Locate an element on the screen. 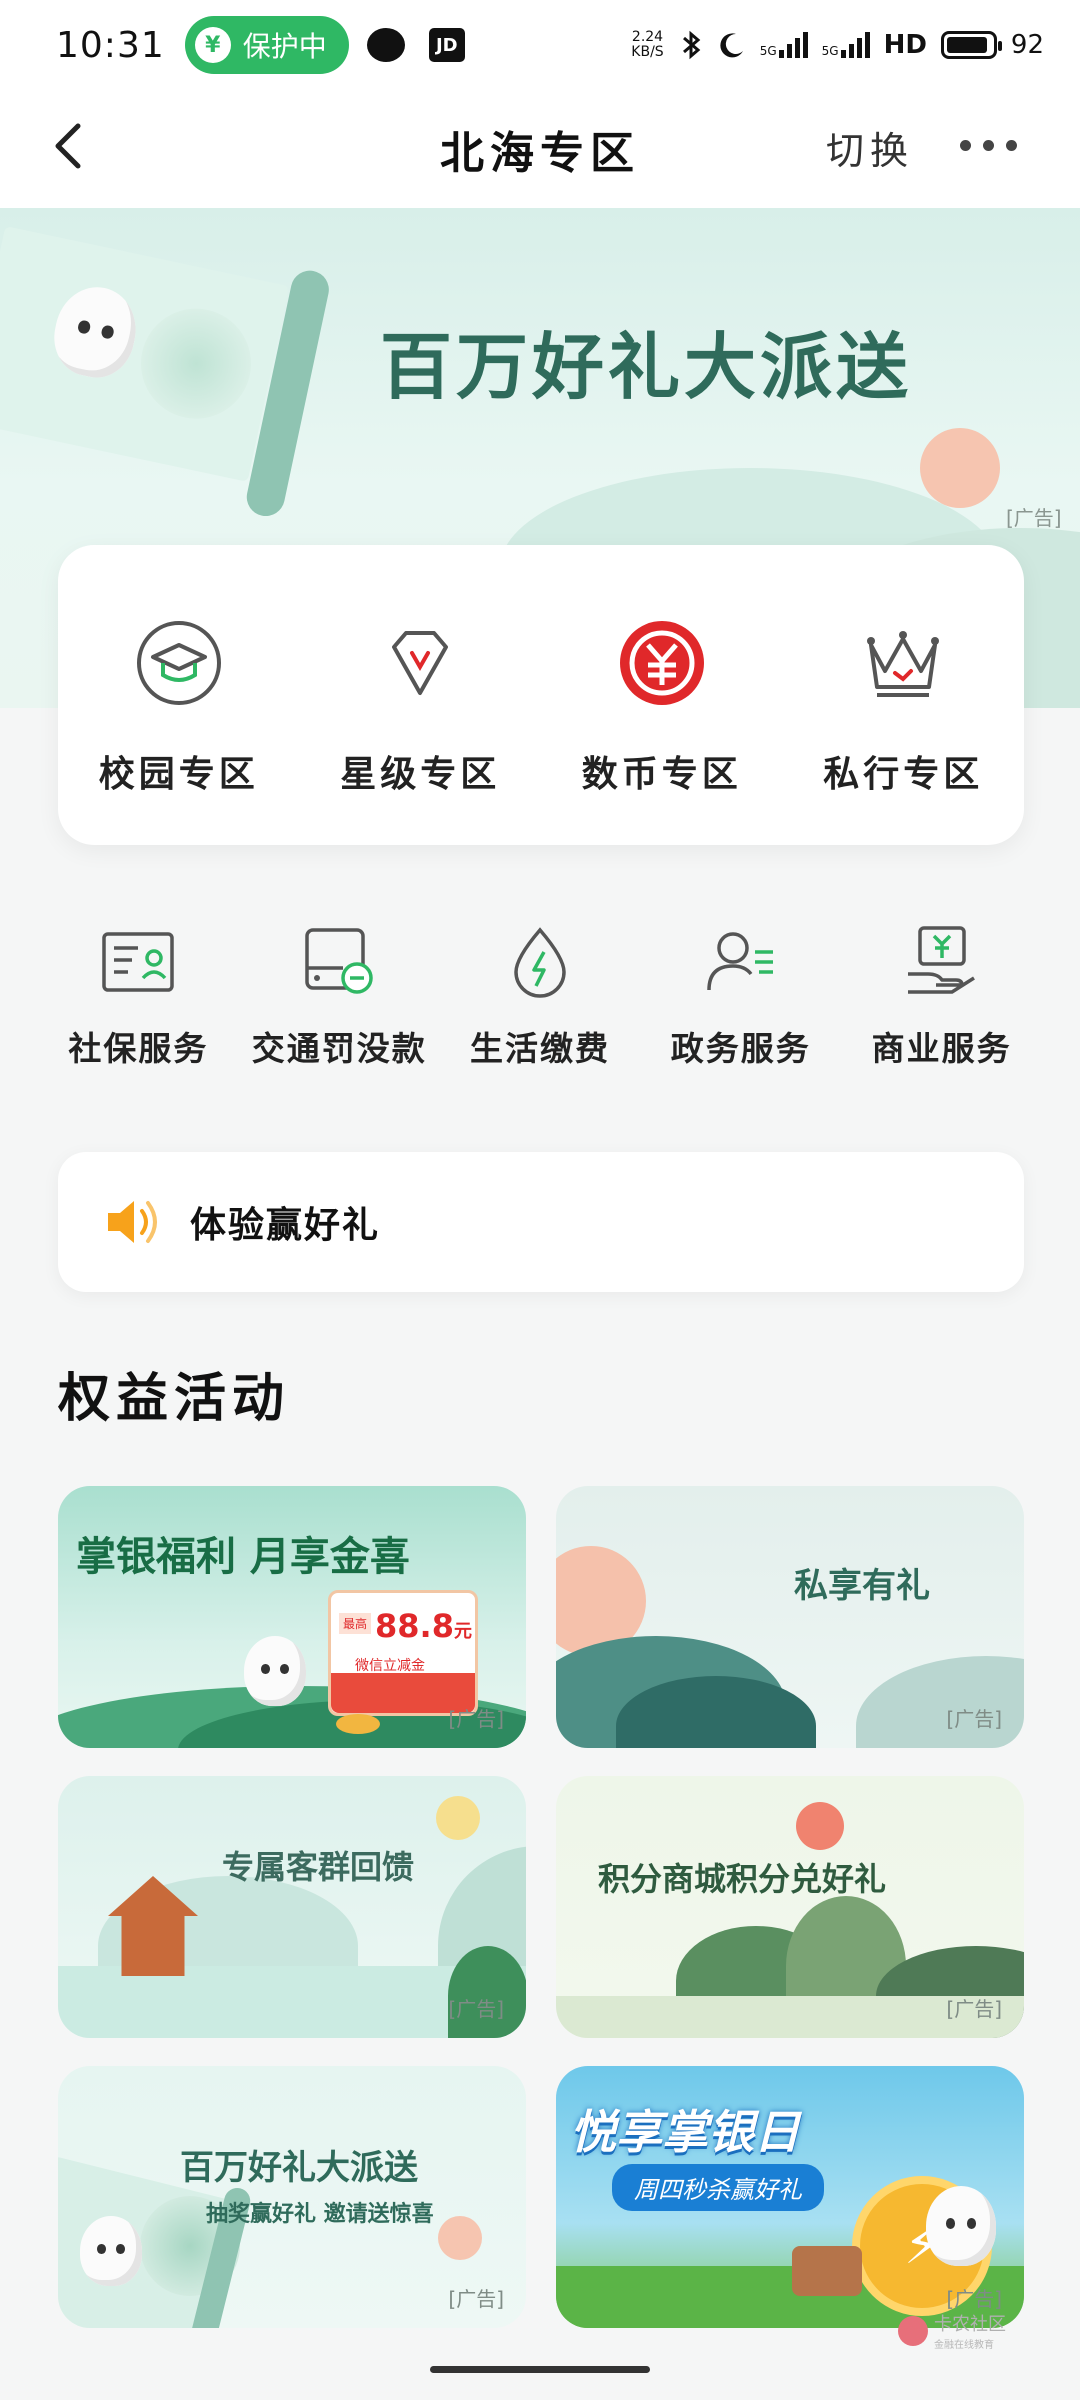  zone-card: 校园专区 星级专区 数币专区 私行专区 is located at coordinates (541, 695).